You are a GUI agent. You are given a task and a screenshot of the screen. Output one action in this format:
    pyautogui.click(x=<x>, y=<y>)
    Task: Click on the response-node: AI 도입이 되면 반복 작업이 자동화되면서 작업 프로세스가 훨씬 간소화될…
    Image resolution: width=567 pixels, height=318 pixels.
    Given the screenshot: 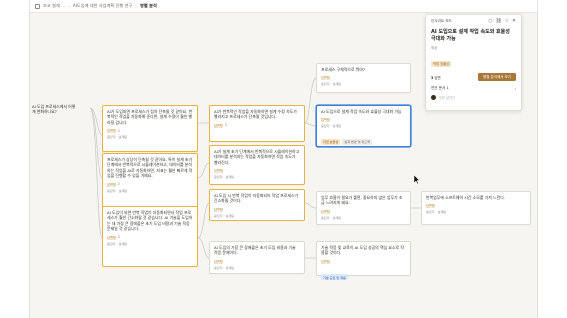 What is the action you would take?
    pyautogui.click(x=150, y=236)
    